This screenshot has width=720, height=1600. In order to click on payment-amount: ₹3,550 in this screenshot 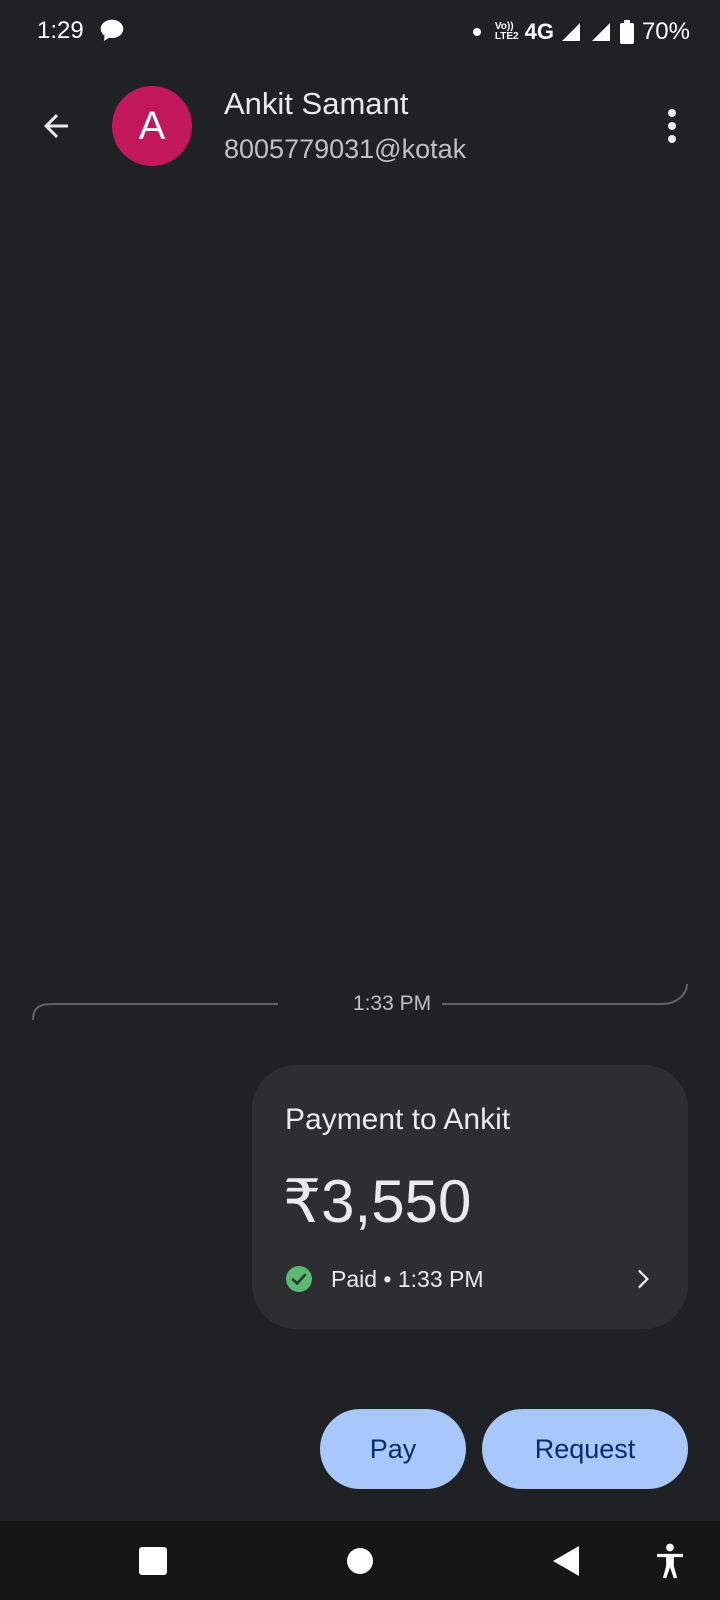, I will do `click(377, 1201)`.